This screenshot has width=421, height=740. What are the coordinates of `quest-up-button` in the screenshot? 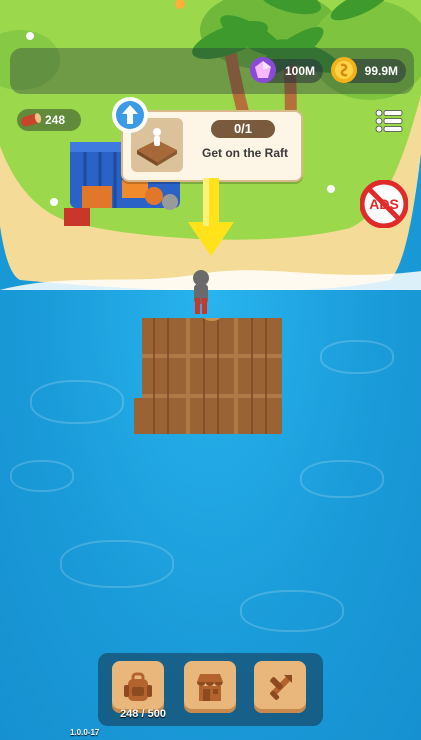 It's located at (130, 115).